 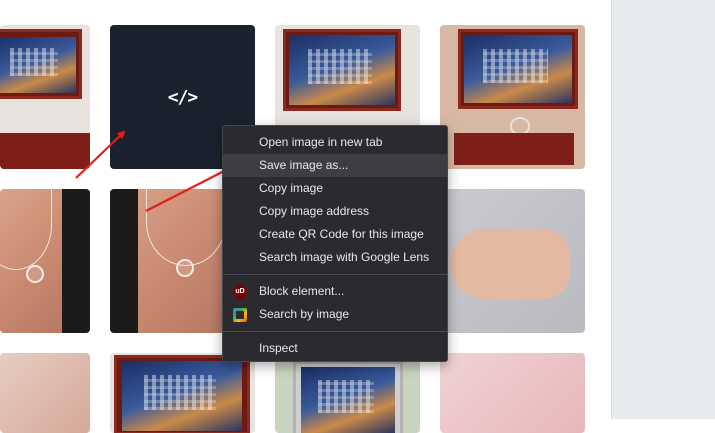 What do you see at coordinates (663, 209) in the screenshot?
I see `right-sidebar` at bounding box center [663, 209].